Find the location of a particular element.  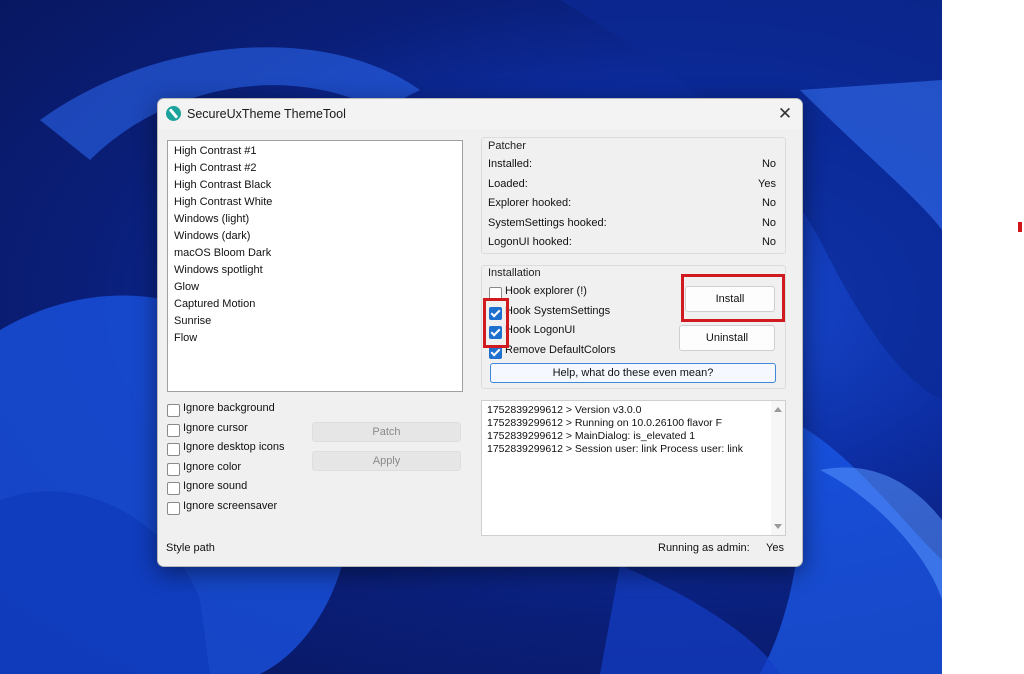

patcher-row: Loaded: Yes is located at coordinates (632, 184).